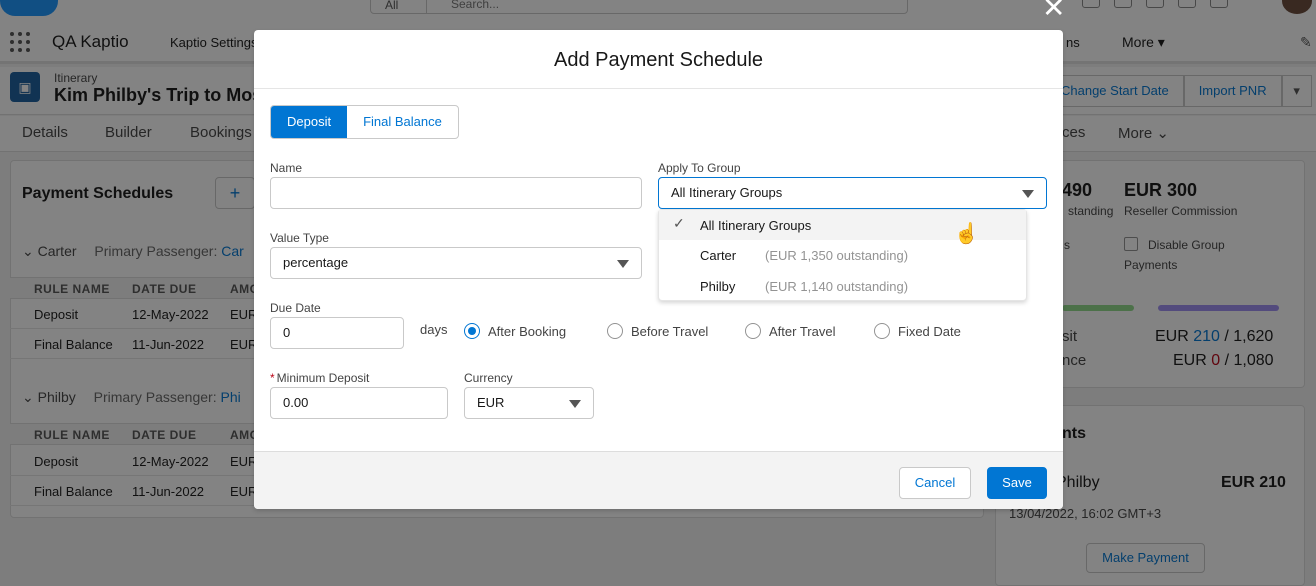 The height and width of the screenshot is (586, 1316). I want to click on schedule-type-tabs: Deposit Final Balance, so click(364, 122).